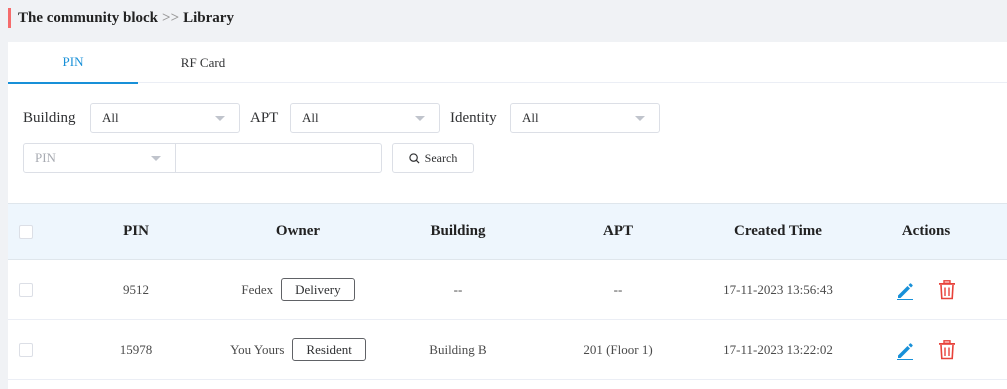  What do you see at coordinates (257, 349) in the screenshot?
I see `owner-name: You Yours` at bounding box center [257, 349].